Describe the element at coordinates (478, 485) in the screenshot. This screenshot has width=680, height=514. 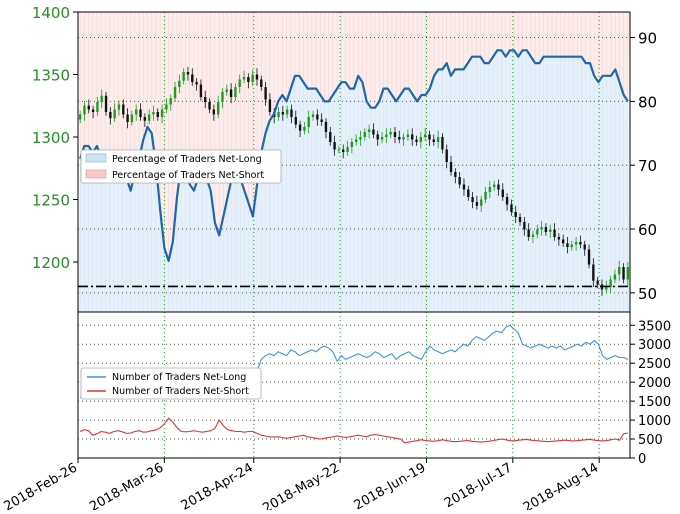
I see `date-axis-tick-label: 2018-Jul-17` at that location.